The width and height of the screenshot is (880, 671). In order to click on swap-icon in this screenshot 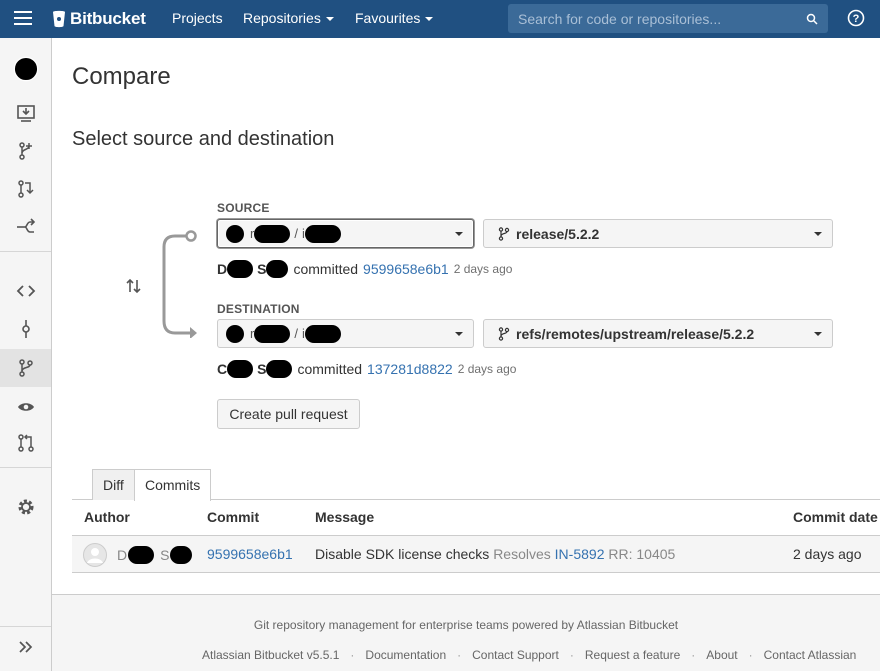, I will do `click(134, 286)`.